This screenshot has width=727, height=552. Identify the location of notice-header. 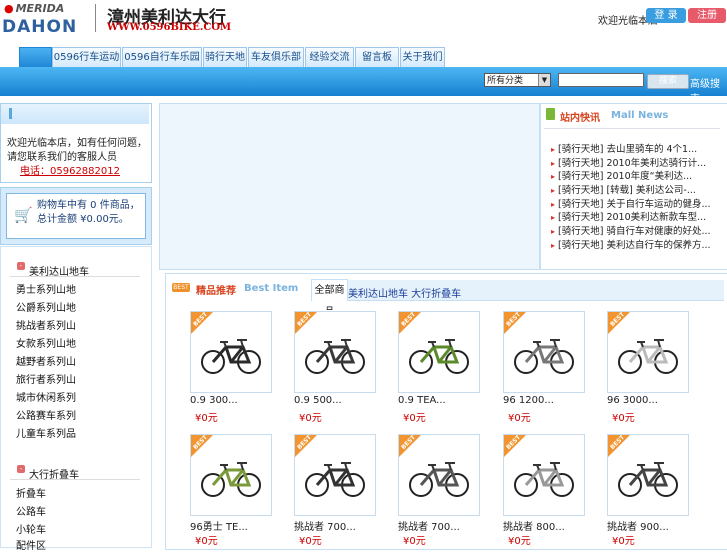
(75, 114).